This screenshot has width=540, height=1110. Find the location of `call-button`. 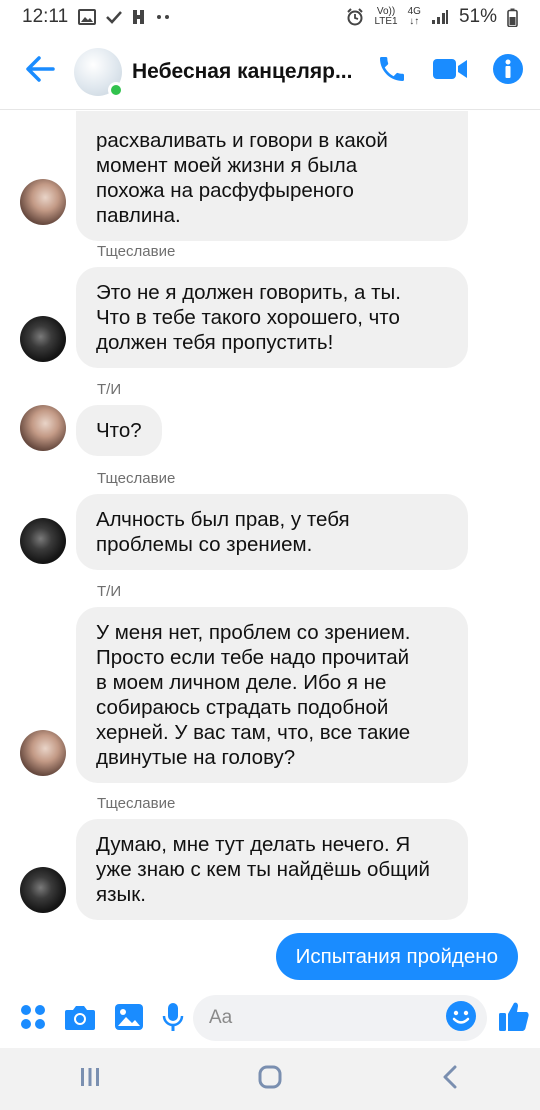

call-button is located at coordinates (392, 72).